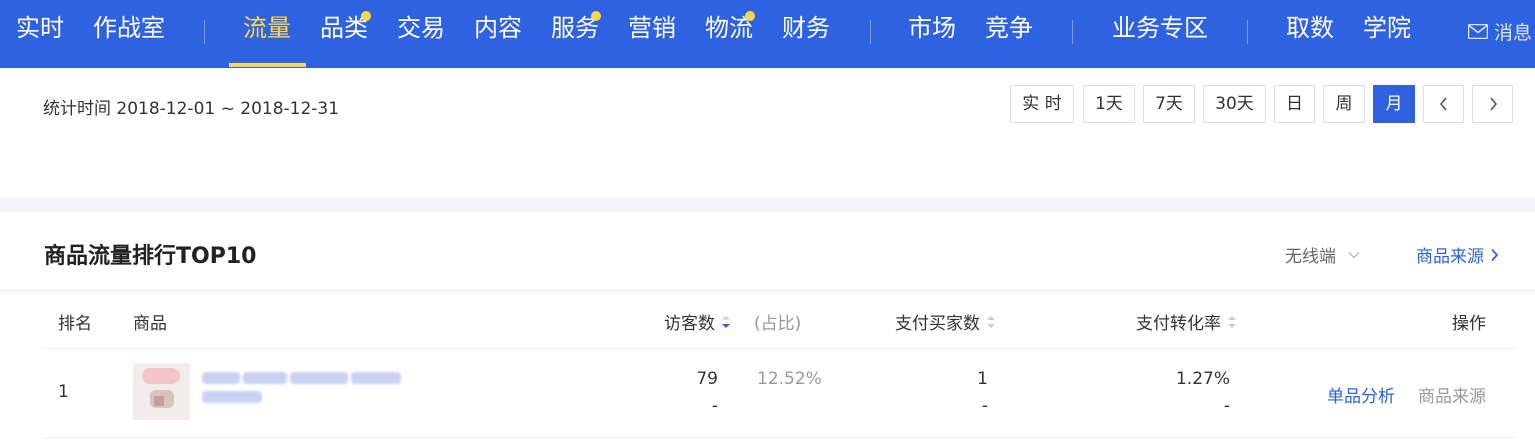 This screenshot has height=444, width=1535. What do you see at coordinates (129, 28) in the screenshot?
I see `nav-item-war-room: 作战室` at bounding box center [129, 28].